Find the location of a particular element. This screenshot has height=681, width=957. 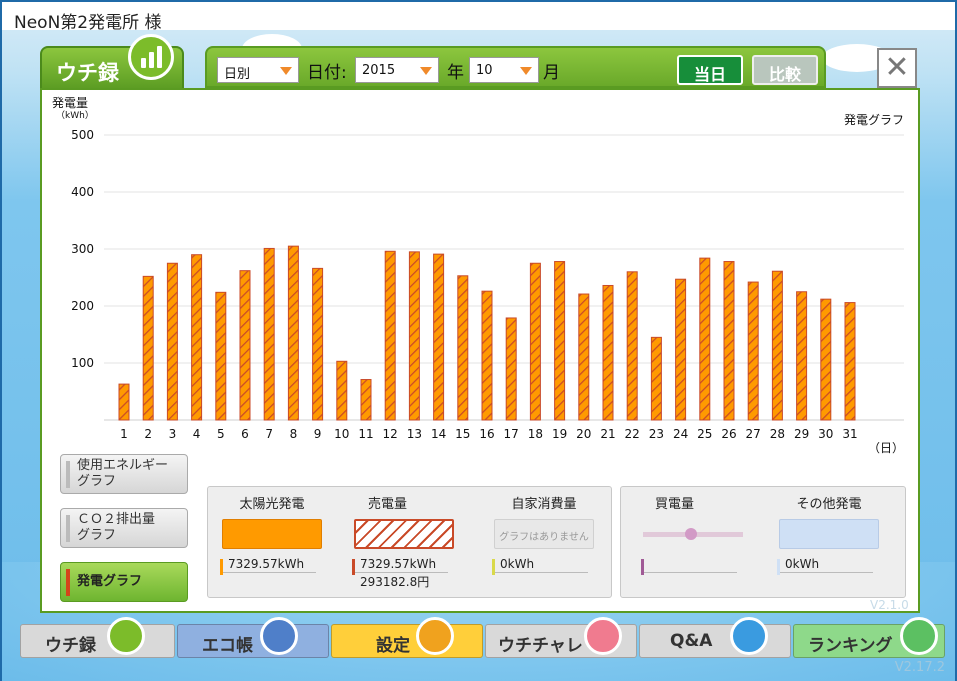

notebook-icon is located at coordinates (279, 636).